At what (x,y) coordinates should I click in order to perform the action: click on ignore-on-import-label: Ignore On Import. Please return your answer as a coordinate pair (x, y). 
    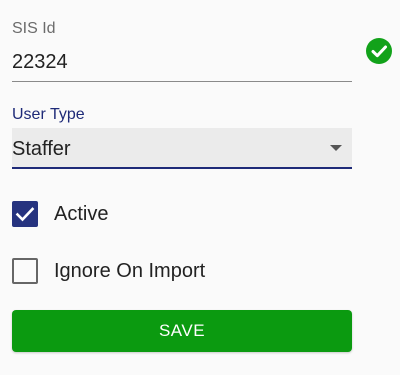
    Looking at the image, I should click on (130, 270).